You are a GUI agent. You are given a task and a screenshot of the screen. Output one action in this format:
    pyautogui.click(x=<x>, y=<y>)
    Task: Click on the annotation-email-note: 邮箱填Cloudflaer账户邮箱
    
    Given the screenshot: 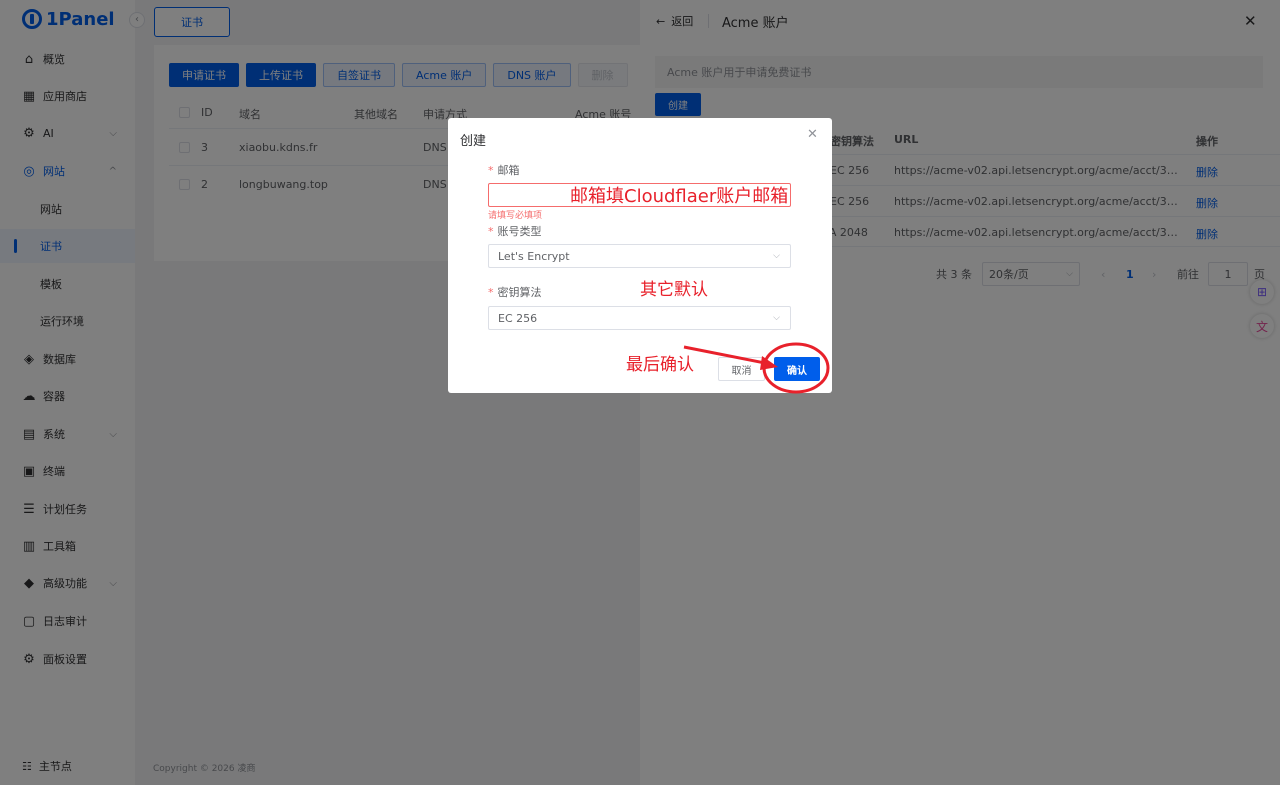 What is the action you would take?
    pyautogui.click(x=679, y=196)
    